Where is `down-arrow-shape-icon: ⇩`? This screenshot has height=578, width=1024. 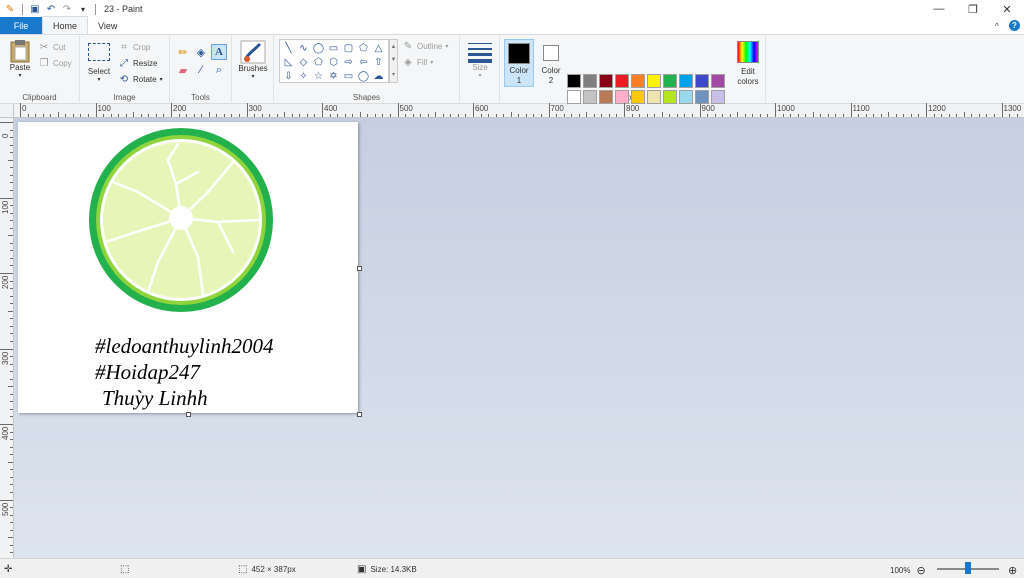
down-arrow-shape-icon: ⇩ is located at coordinates (288, 76).